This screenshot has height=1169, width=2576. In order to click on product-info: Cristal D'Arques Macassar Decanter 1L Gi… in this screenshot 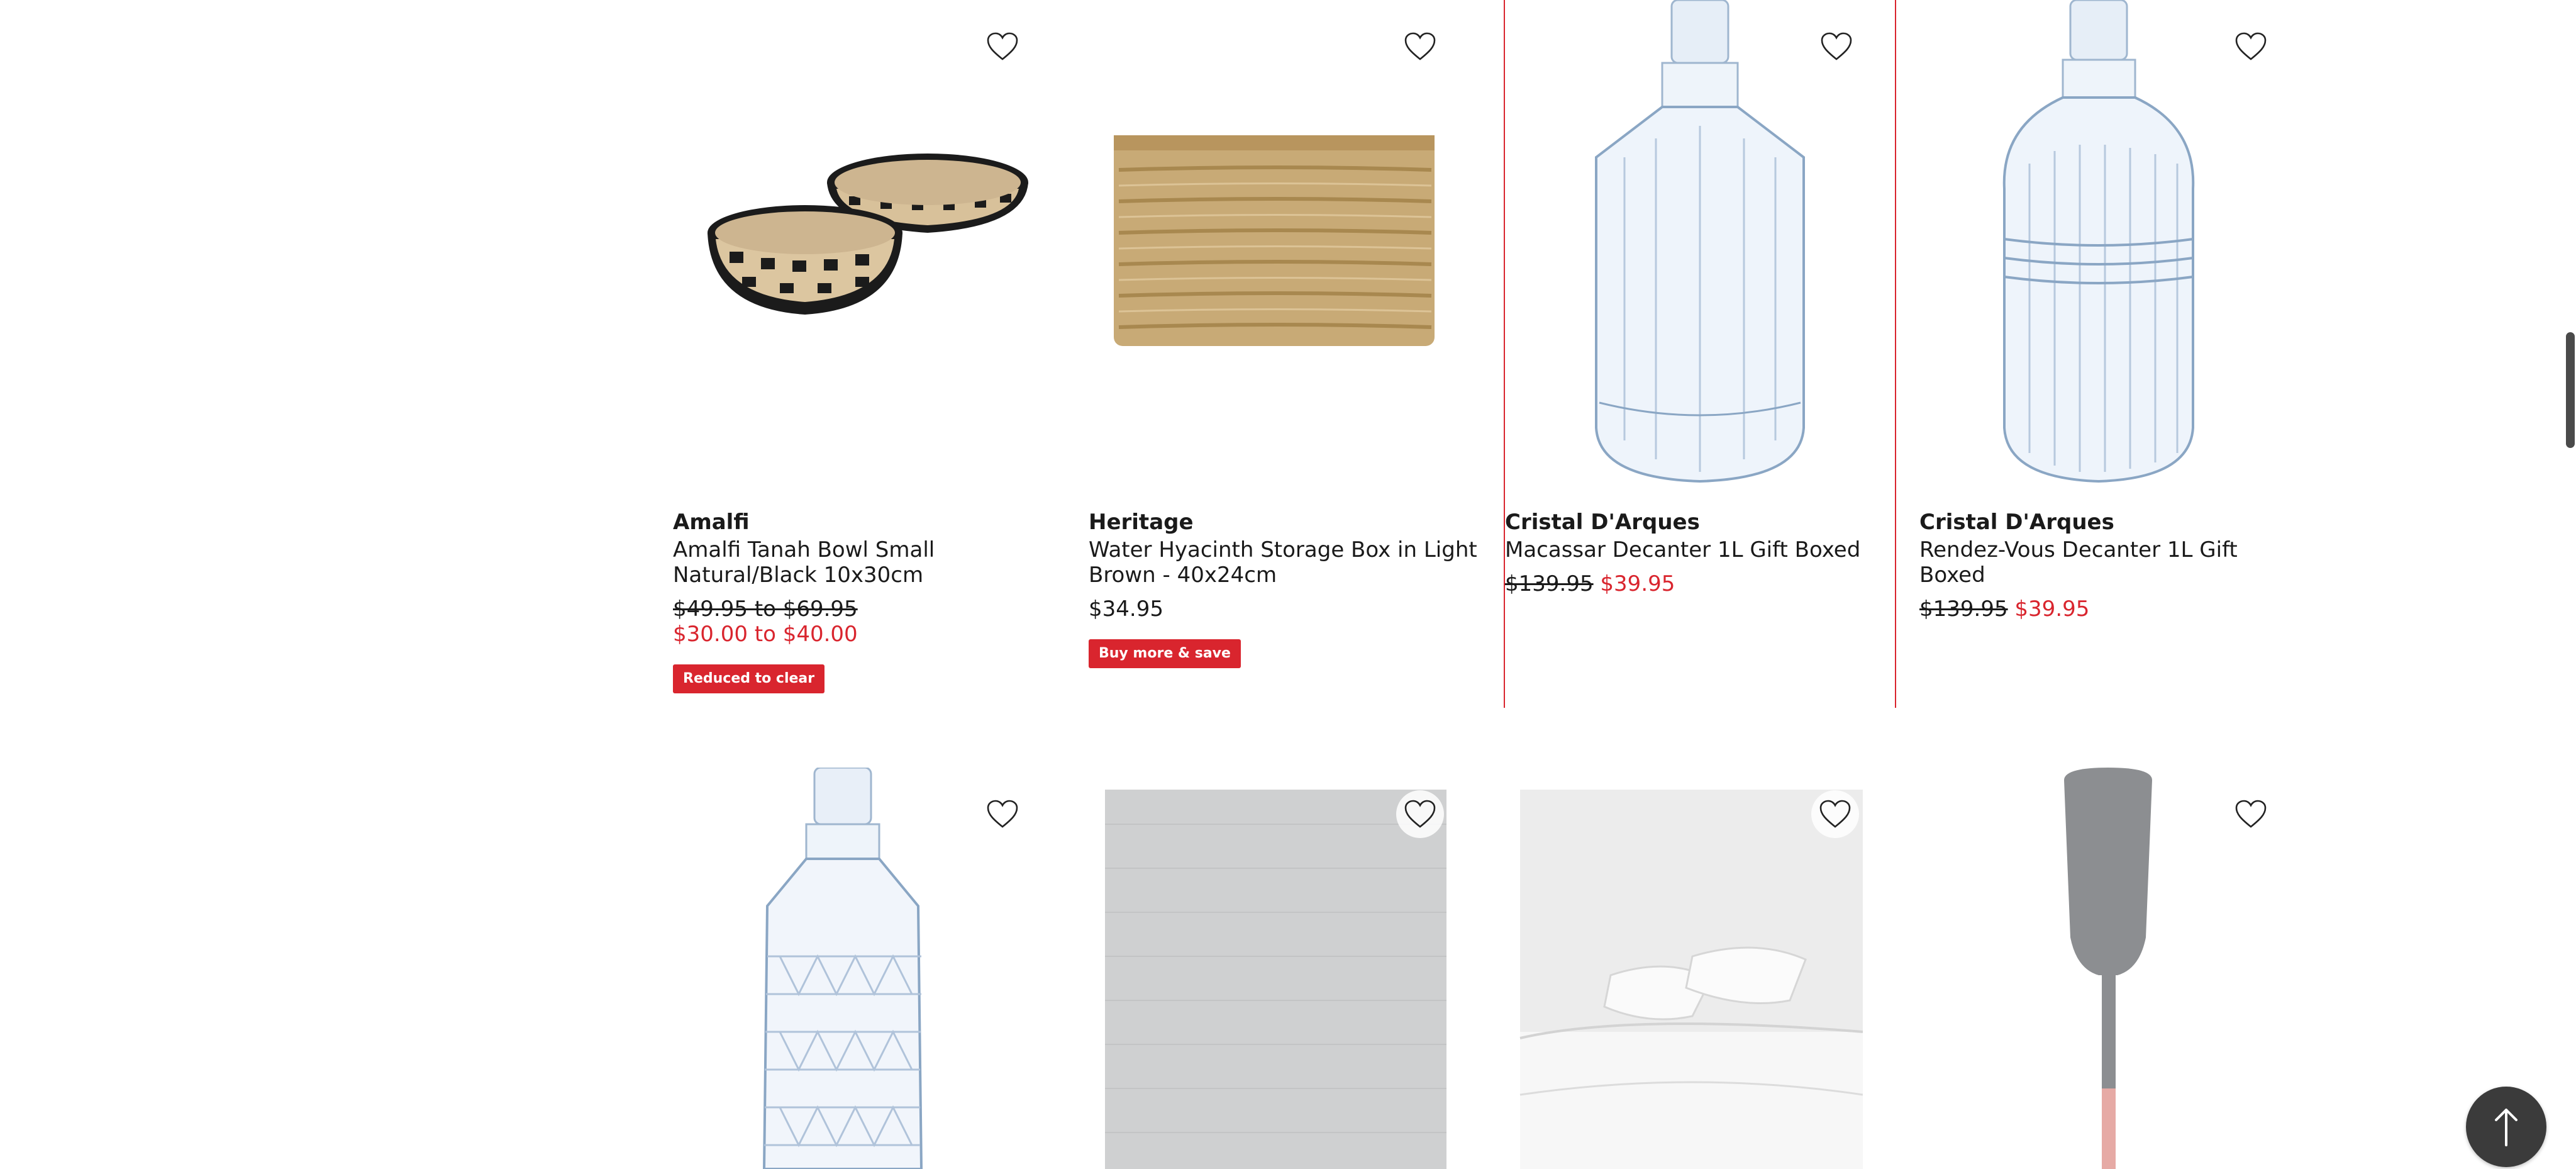, I will do `click(1700, 552)`.